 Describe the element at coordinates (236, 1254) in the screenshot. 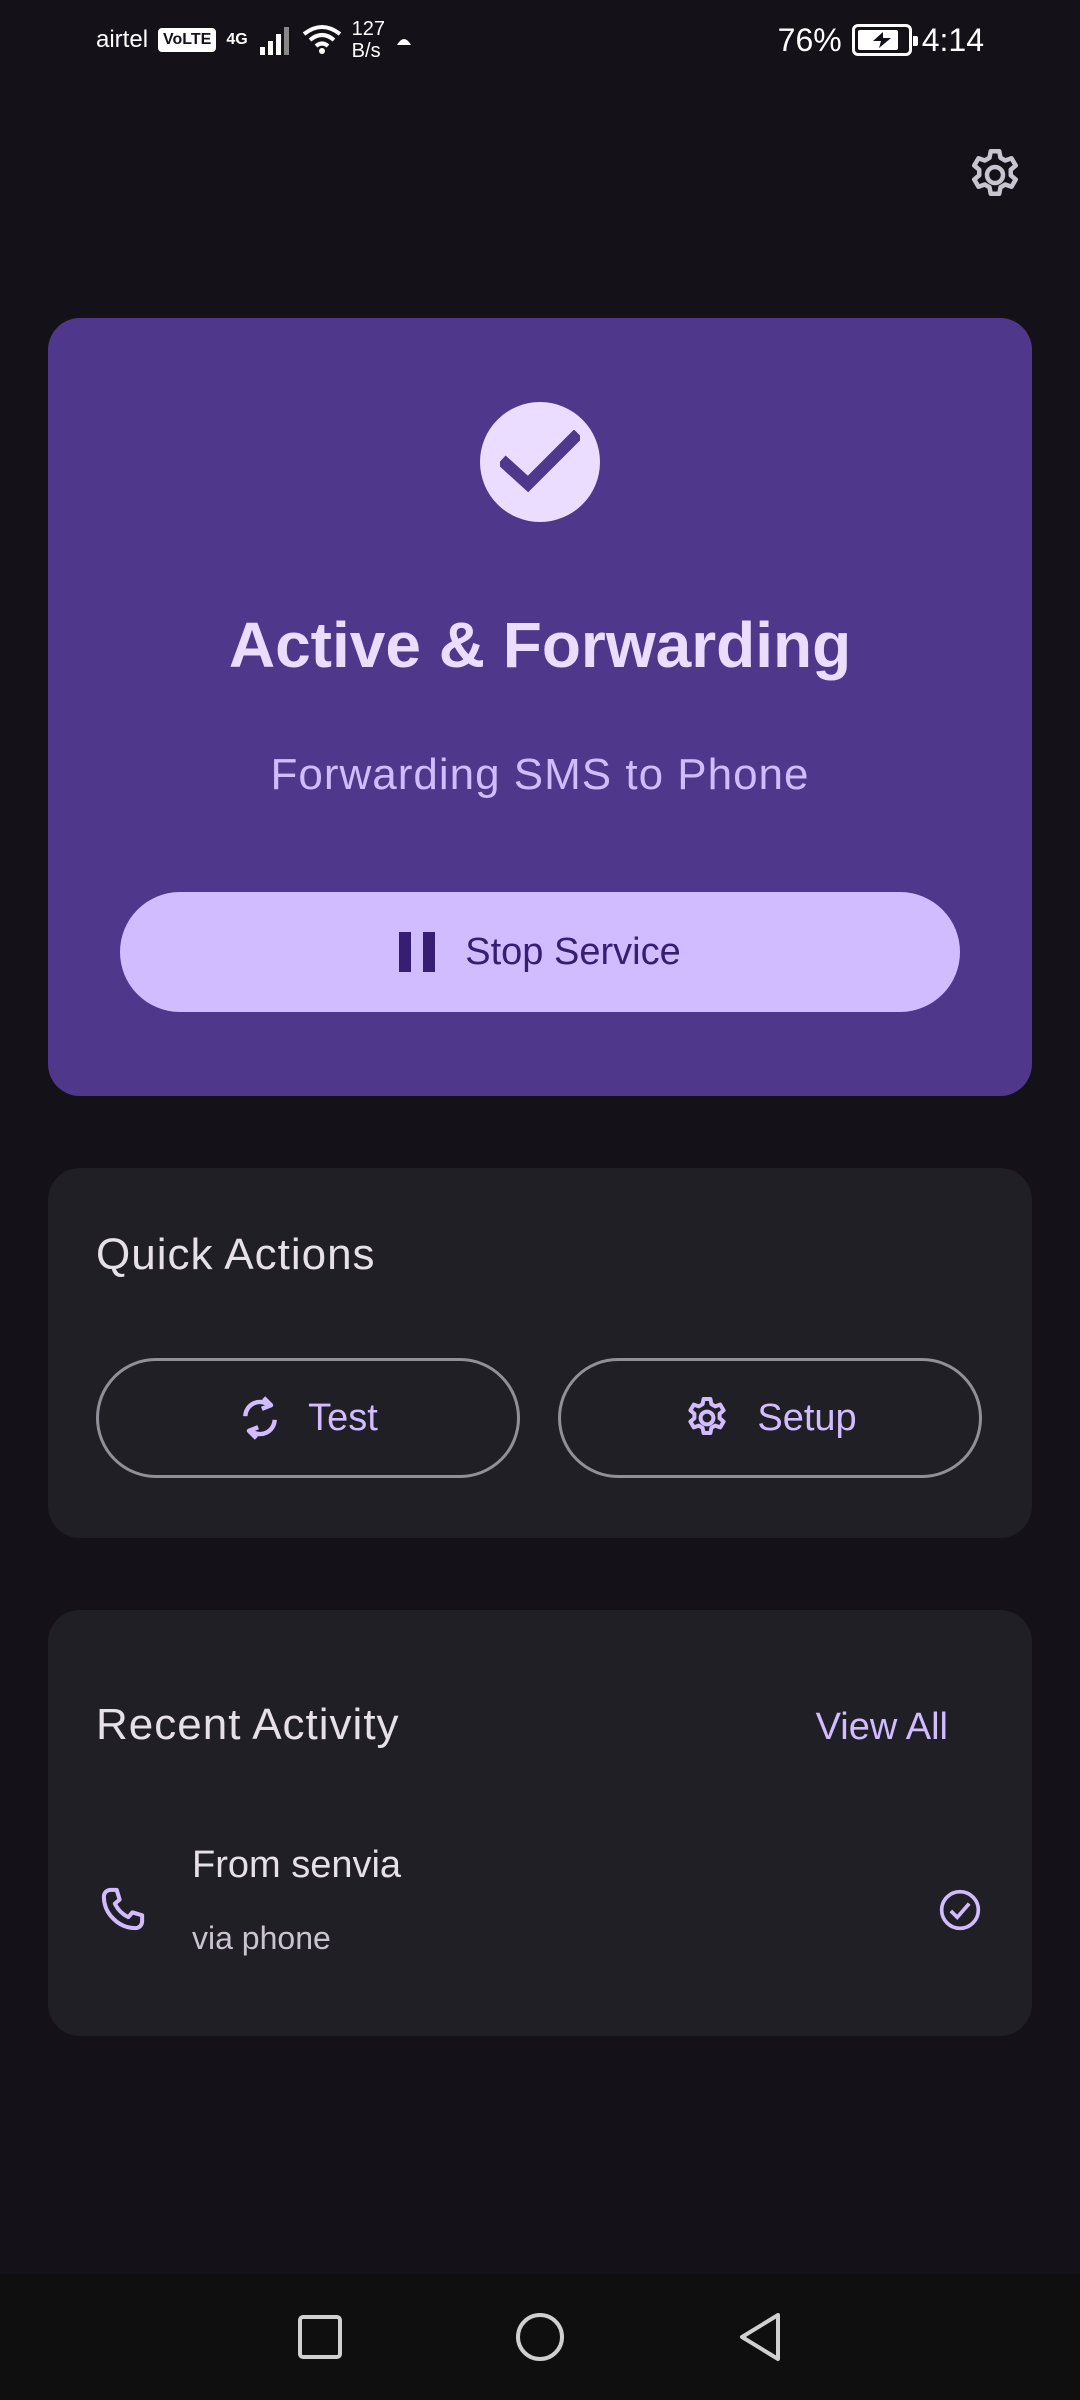

I see `quick-actions-title: Quick Actions` at that location.